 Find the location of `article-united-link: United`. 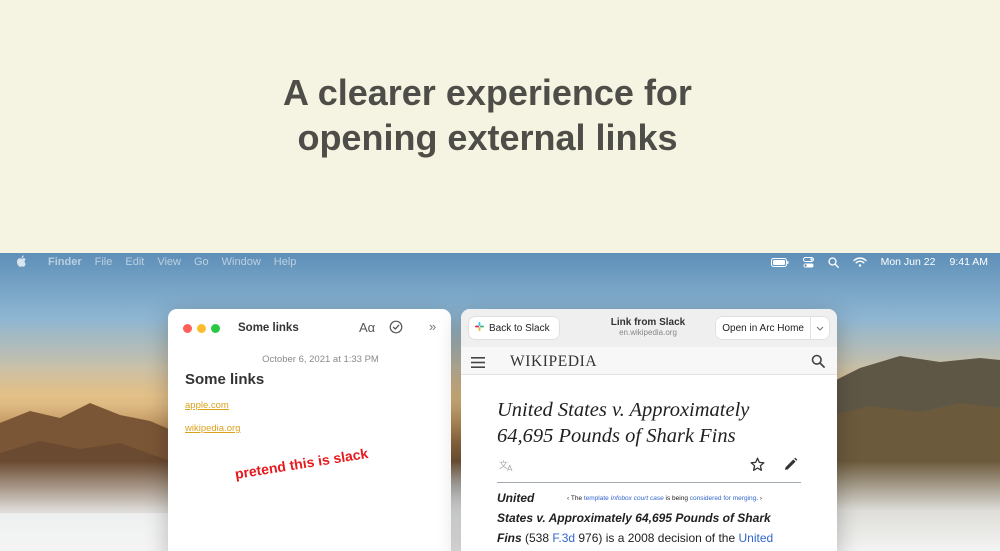

article-united-link: United is located at coordinates (756, 538).